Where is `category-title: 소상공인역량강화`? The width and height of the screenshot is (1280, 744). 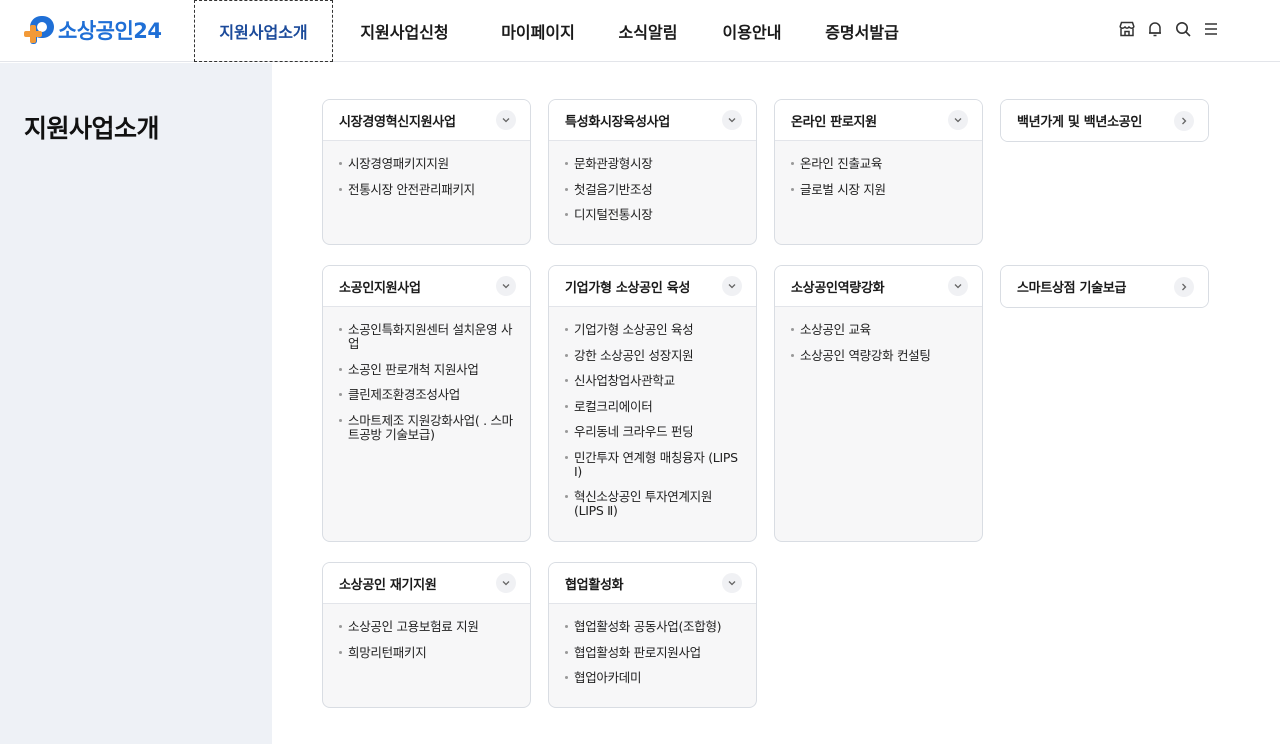
category-title: 소상공인역량강화 is located at coordinates (838, 288).